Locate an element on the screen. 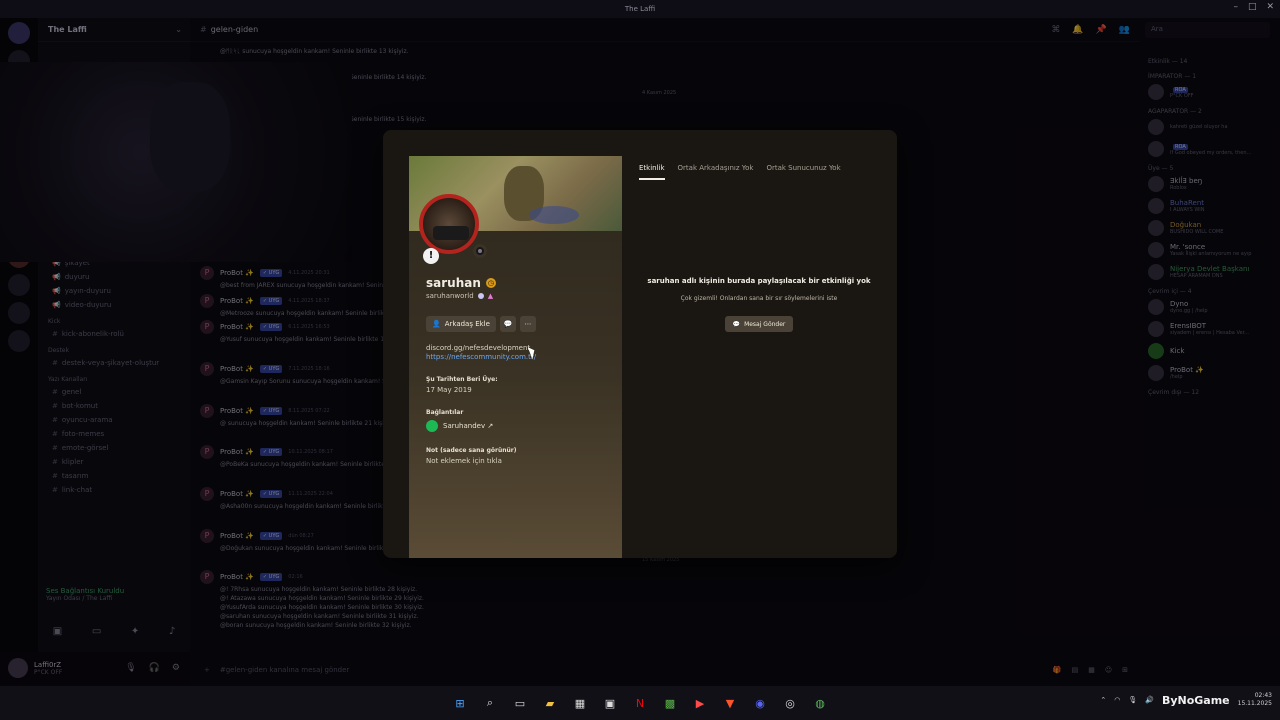 This screenshot has height=720, width=1280. wifi-icon: ◠ is located at coordinates (1117, 700).